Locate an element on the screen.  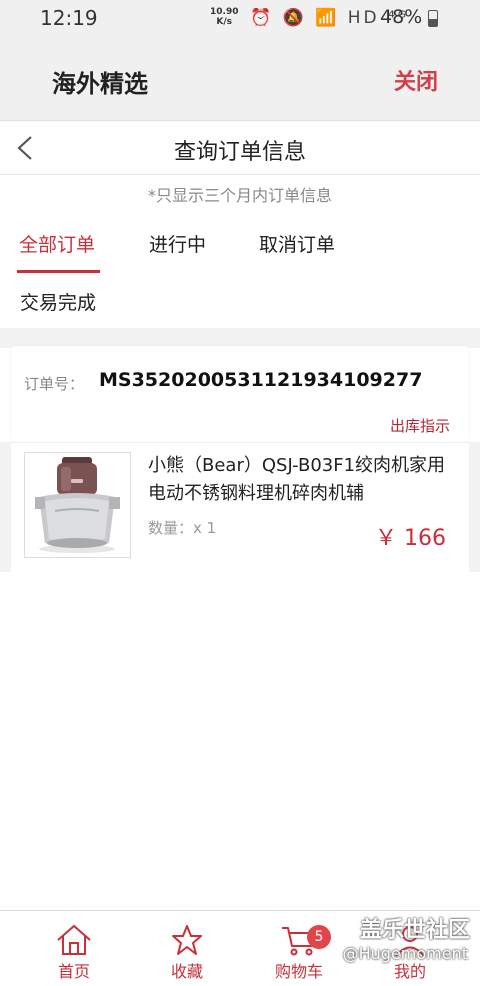
nav-home: 首页 is located at coordinates (74, 948).